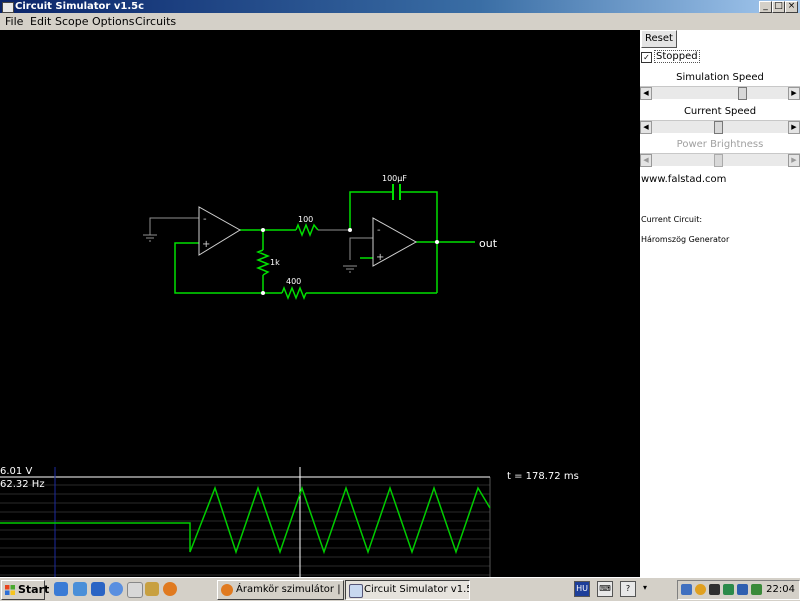 Image resolution: width=800 pixels, height=601 pixels. Describe the element at coordinates (400, 21) in the screenshot. I see `menu-bar: File Edit Scope Options Circuits` at that location.